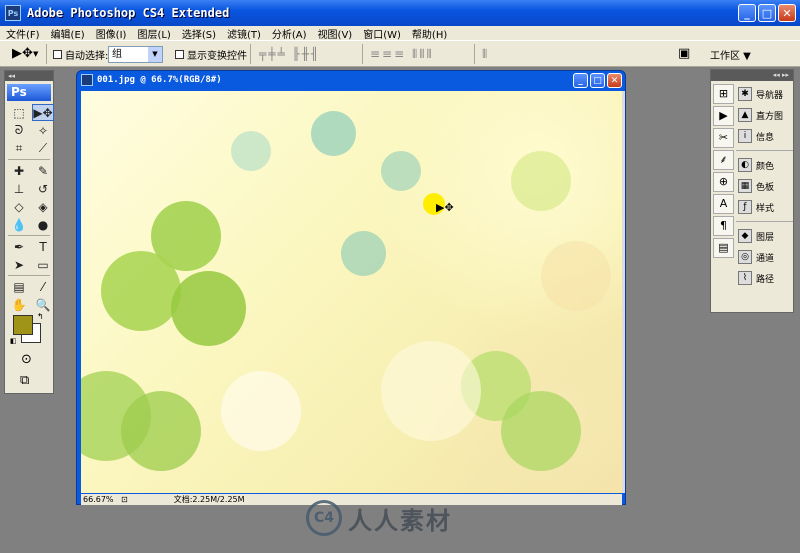  I want to click on brush-tool-icon: ✎, so click(43, 170).